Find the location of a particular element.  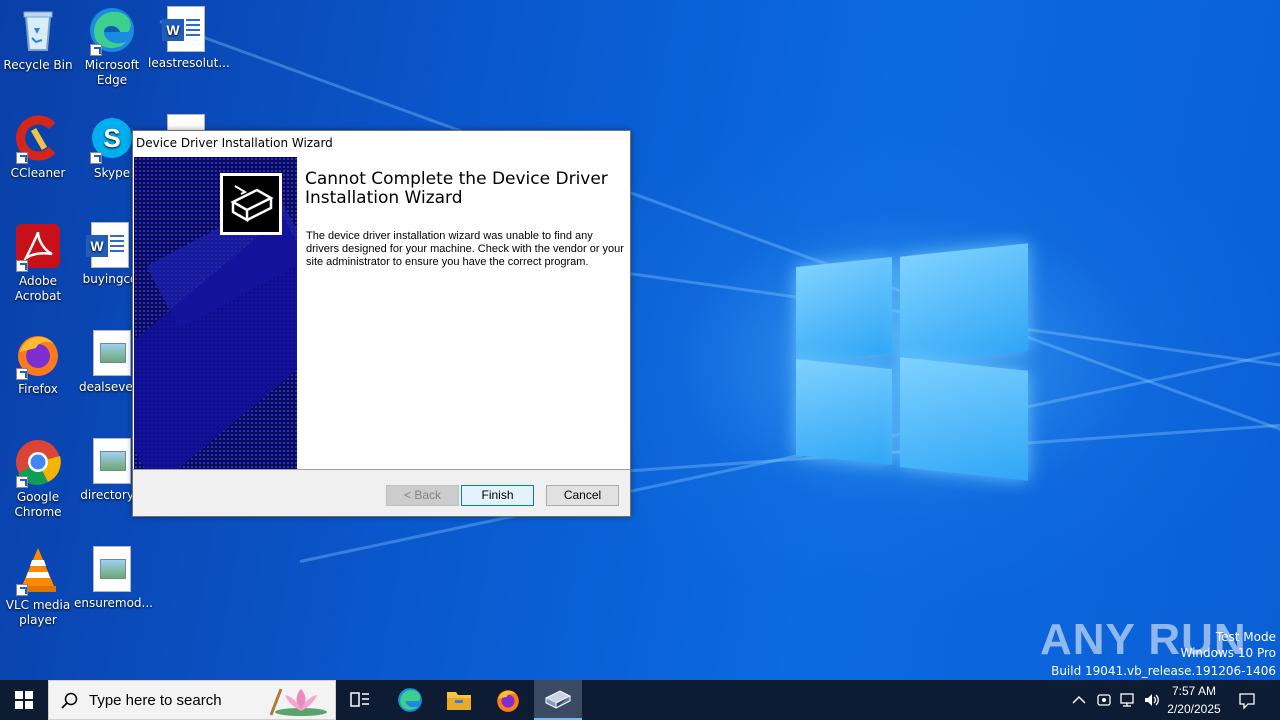

task-view-button is located at coordinates (360, 700).